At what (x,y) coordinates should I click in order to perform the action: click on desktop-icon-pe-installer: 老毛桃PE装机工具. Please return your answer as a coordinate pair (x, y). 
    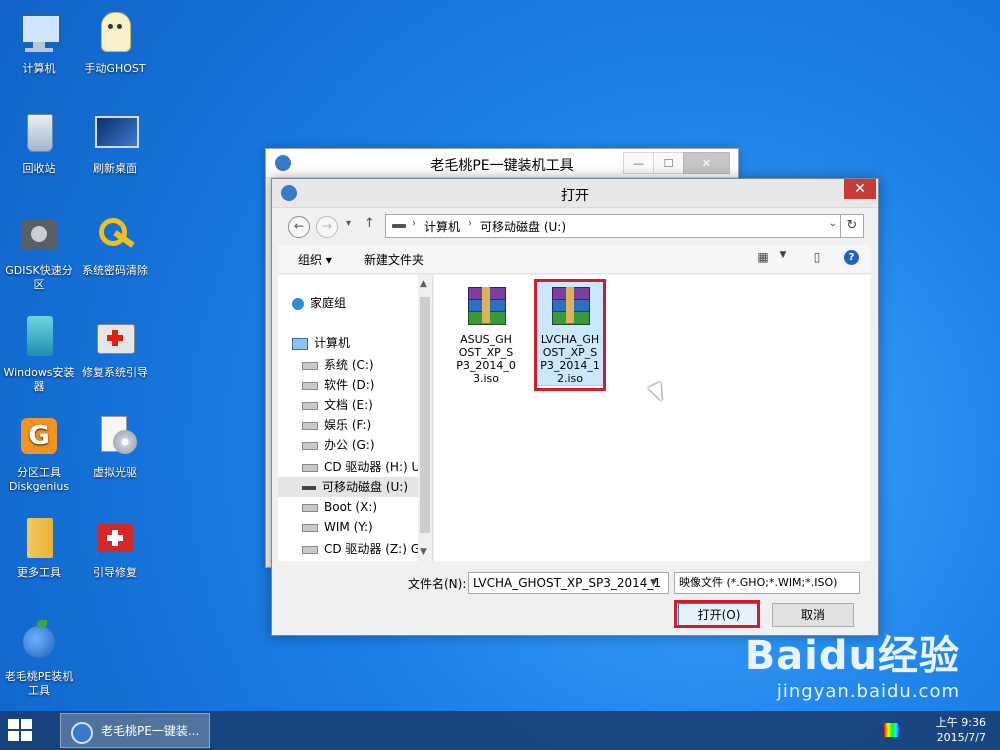
    Looking at the image, I should click on (39, 658).